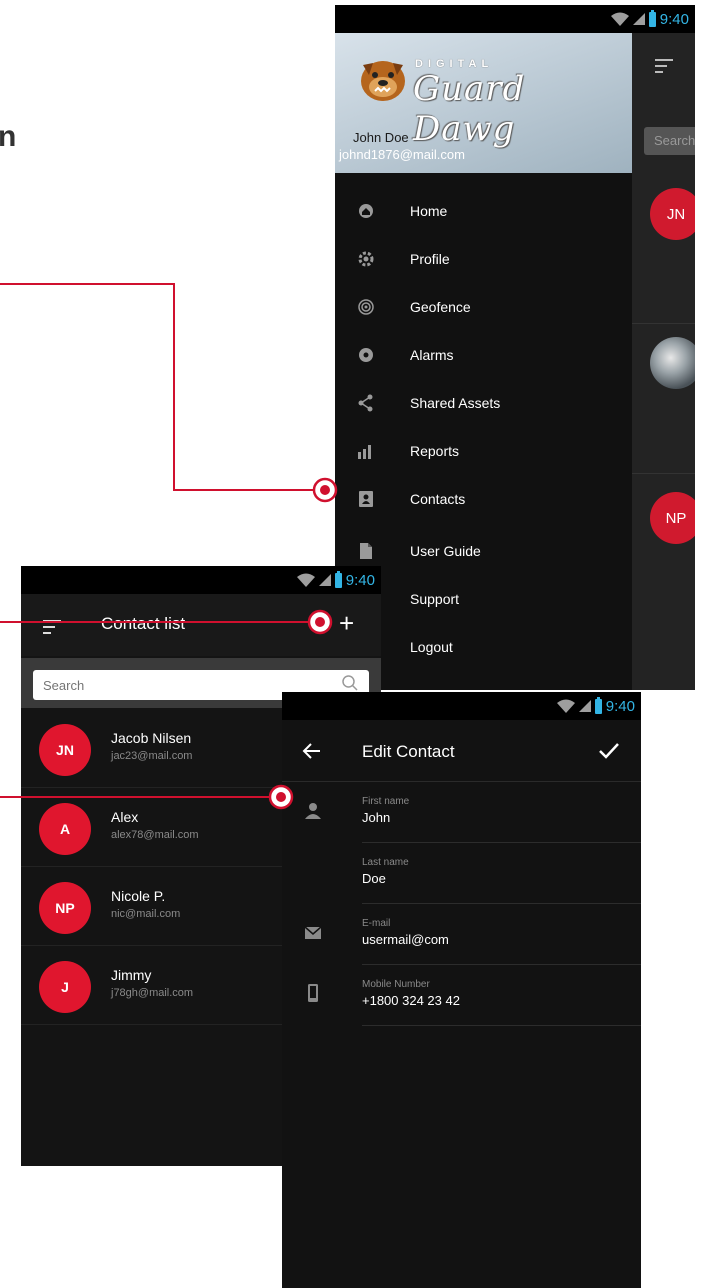  I want to click on menu-item-label: Logout, so click(431, 647).